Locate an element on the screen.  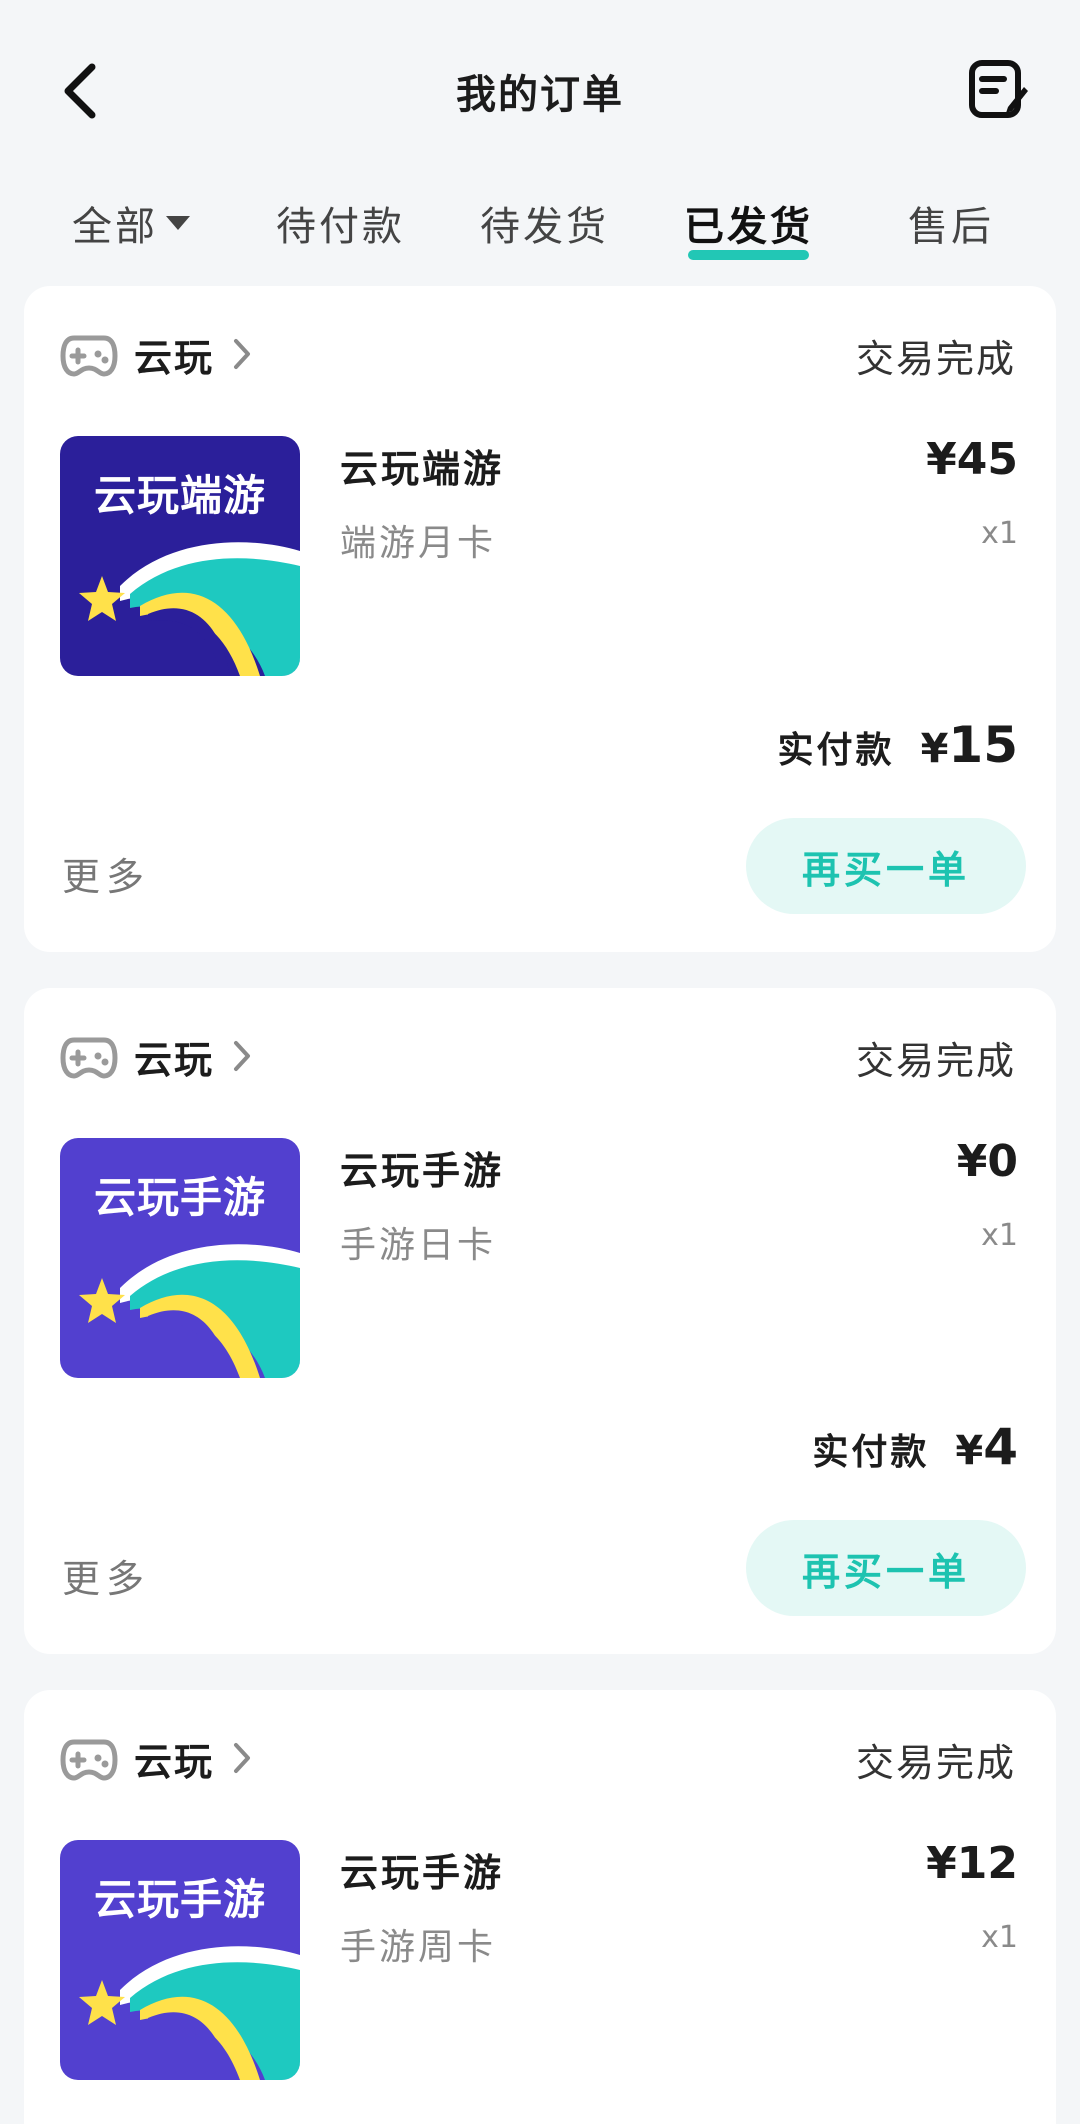
page-title: 我的订单 is located at coordinates (540, 95).